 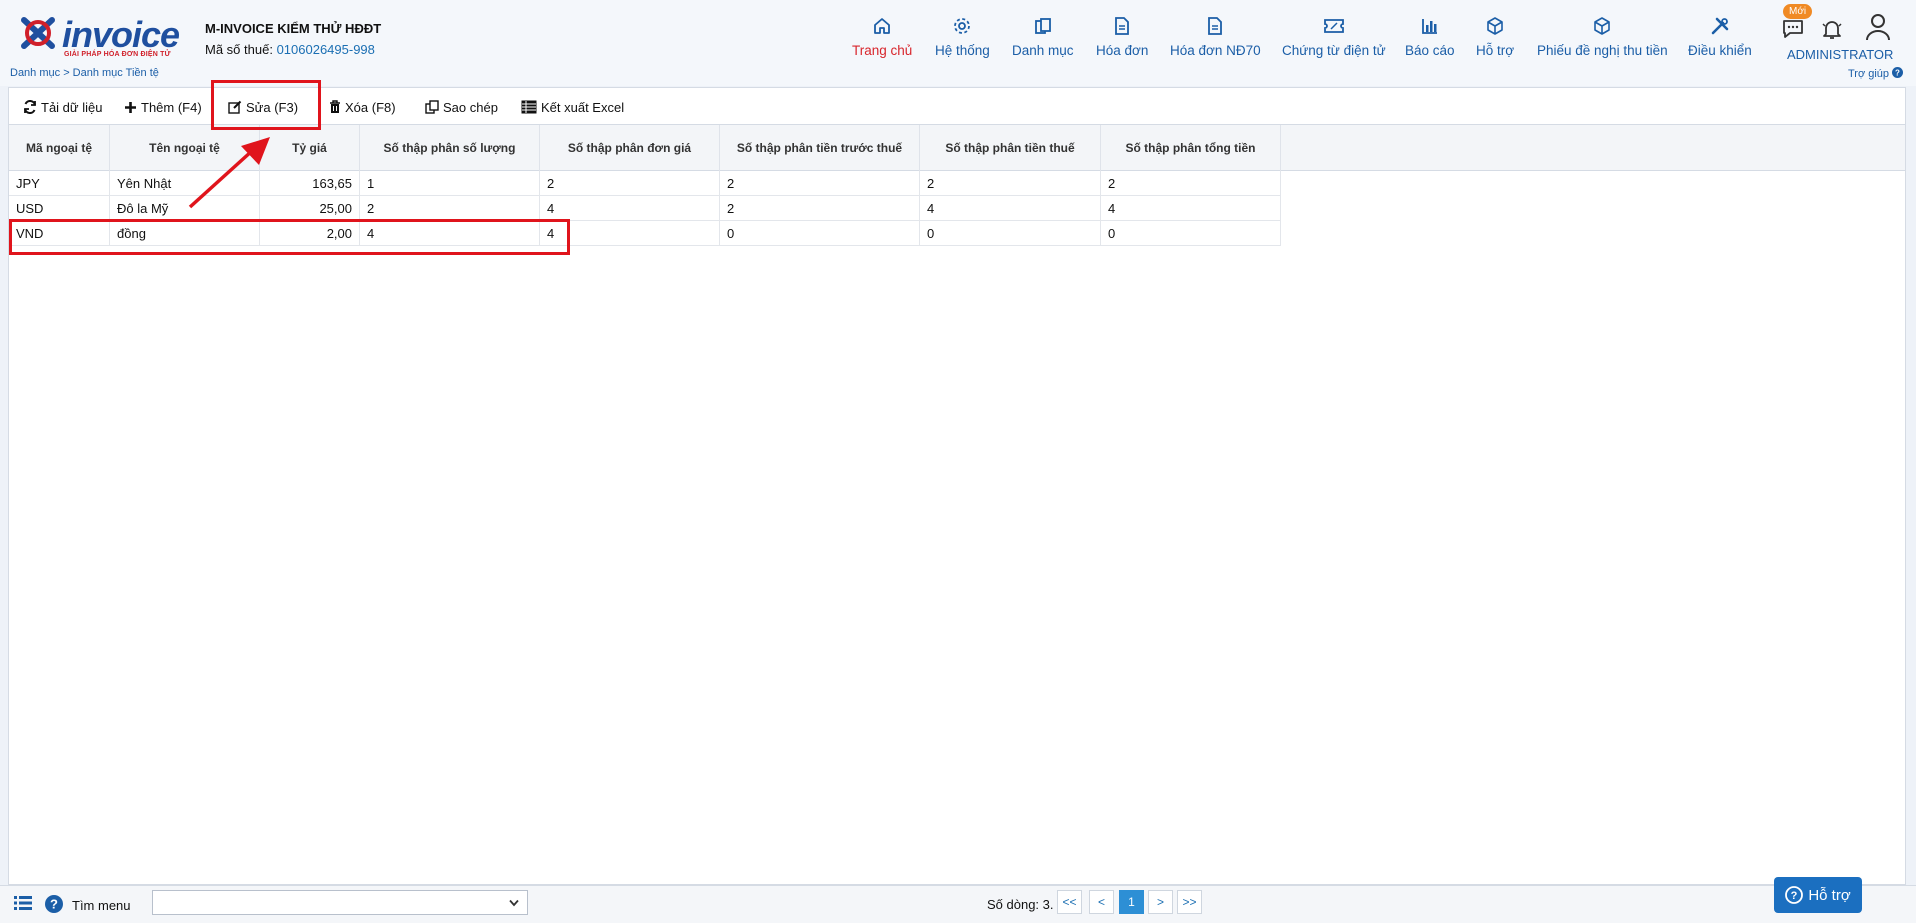 What do you see at coordinates (1878, 27) in the screenshot?
I see `user-icon` at bounding box center [1878, 27].